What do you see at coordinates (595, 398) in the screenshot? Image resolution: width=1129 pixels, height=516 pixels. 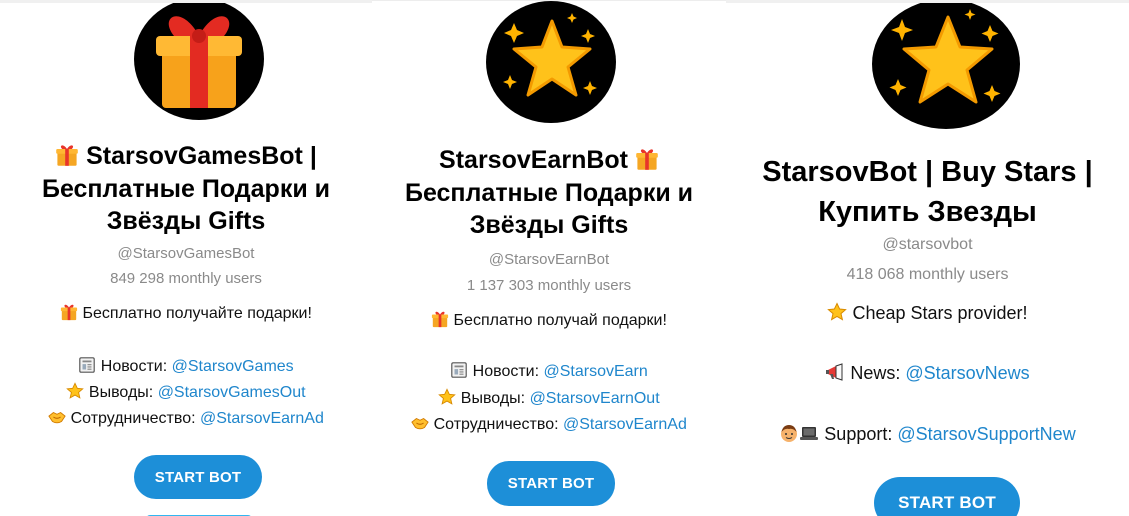 I see `withdrawals-link: @StarsovEarnOut` at bounding box center [595, 398].